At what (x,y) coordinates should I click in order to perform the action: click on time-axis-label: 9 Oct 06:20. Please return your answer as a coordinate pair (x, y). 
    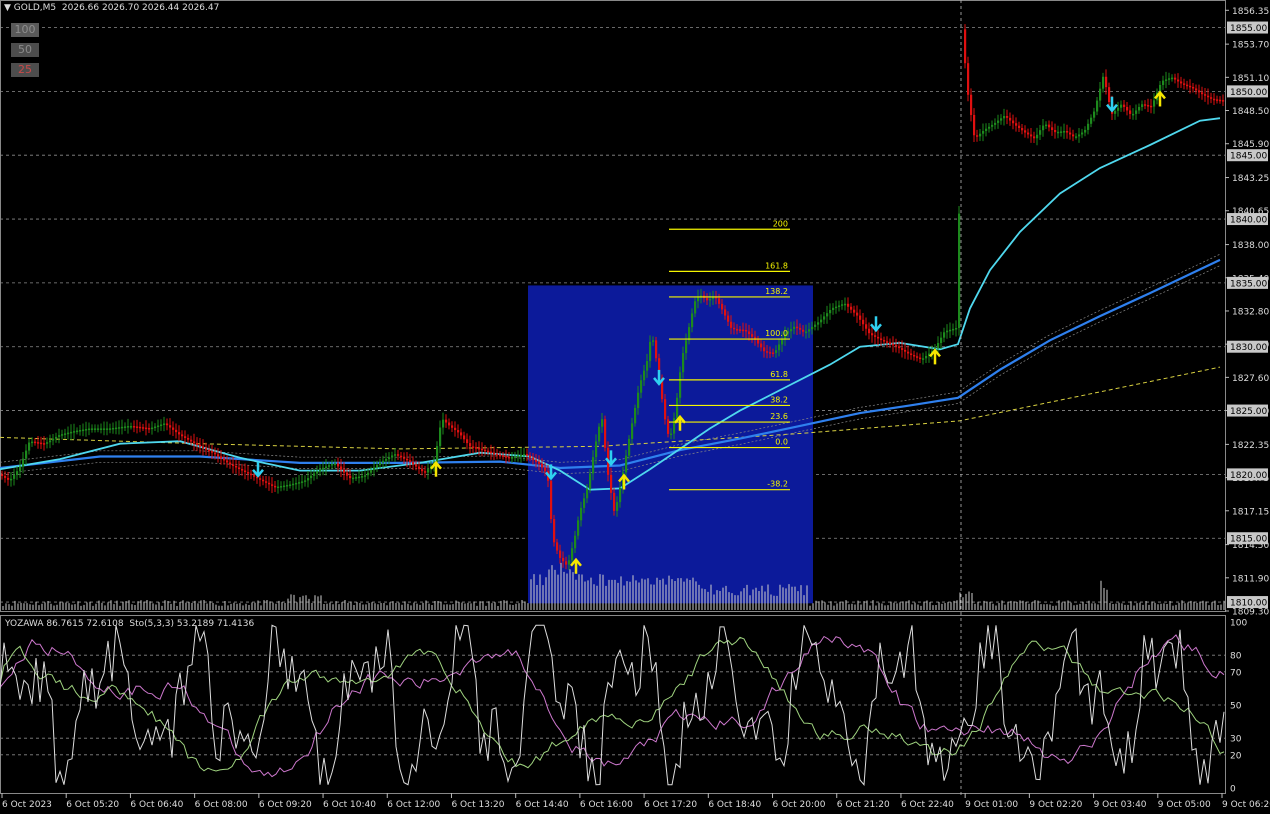
    Looking at the image, I should click on (1246, 805).